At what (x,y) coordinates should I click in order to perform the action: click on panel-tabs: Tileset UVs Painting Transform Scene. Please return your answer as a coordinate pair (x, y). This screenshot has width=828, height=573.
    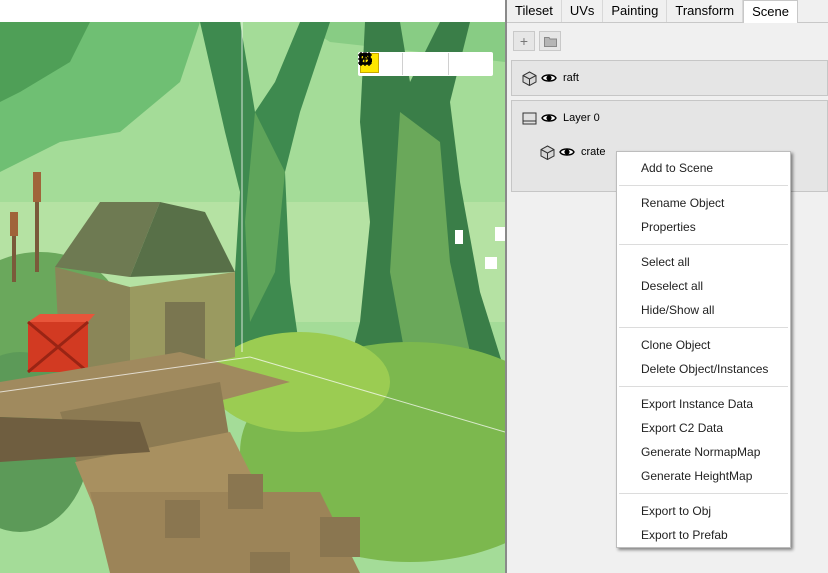
    Looking at the image, I should click on (667, 11).